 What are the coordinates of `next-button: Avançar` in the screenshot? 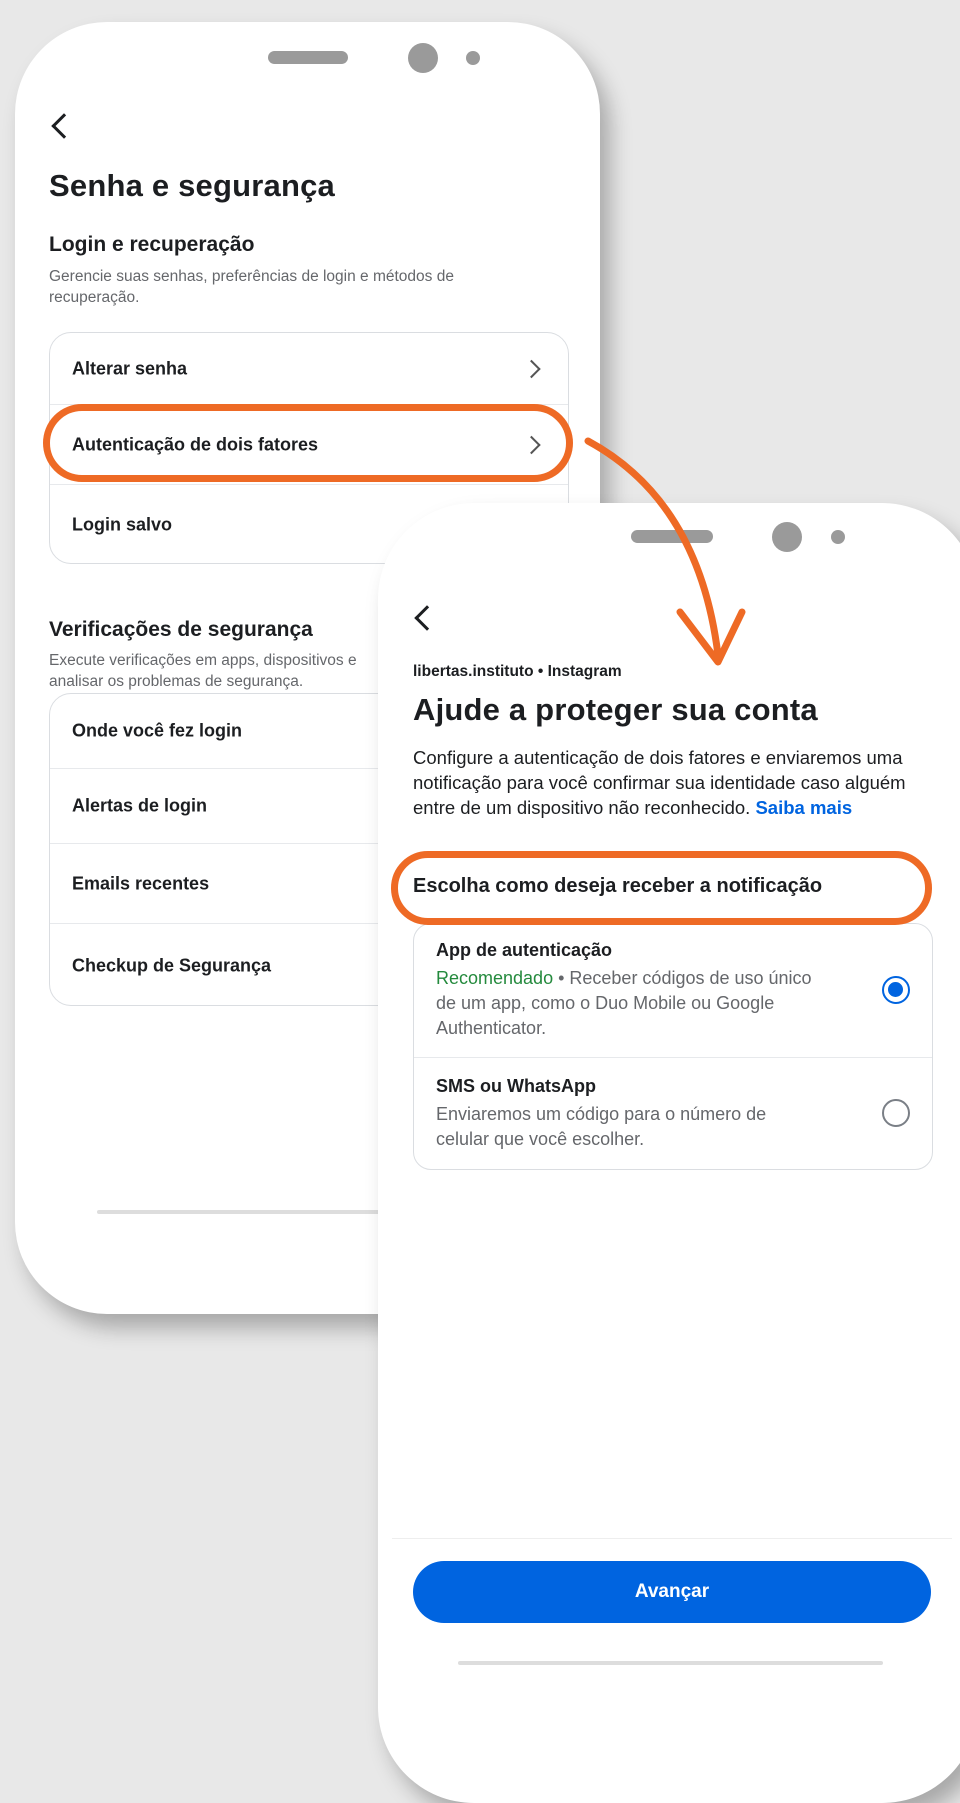 It's located at (672, 1592).